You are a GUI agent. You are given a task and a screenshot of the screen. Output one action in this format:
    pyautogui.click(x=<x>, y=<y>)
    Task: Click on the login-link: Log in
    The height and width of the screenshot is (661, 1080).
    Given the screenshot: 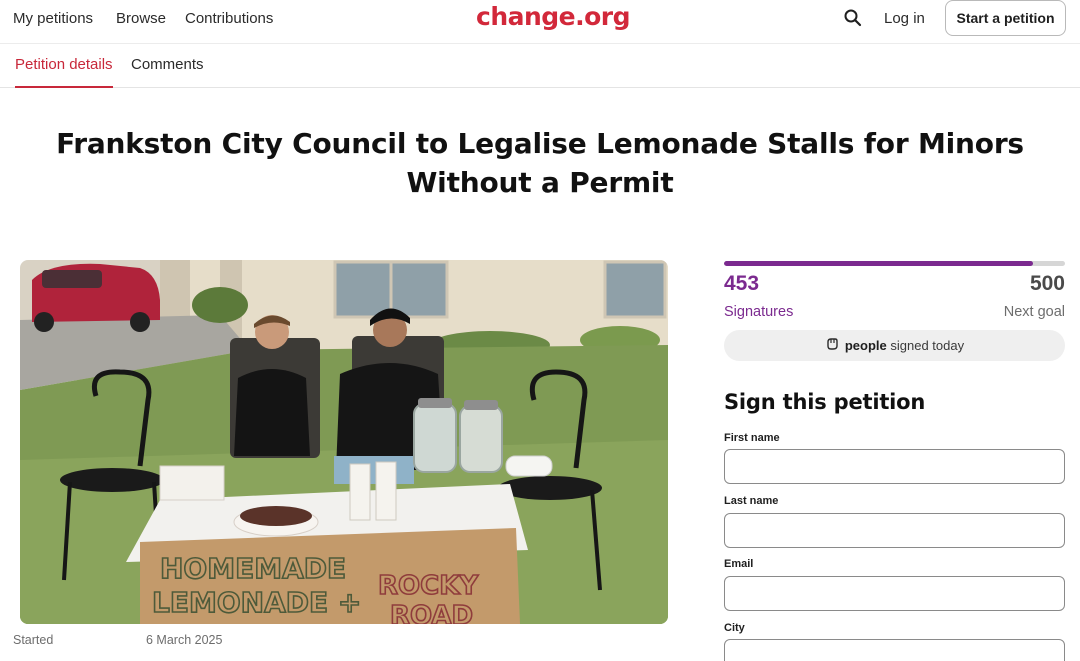 What is the action you would take?
    pyautogui.click(x=904, y=18)
    